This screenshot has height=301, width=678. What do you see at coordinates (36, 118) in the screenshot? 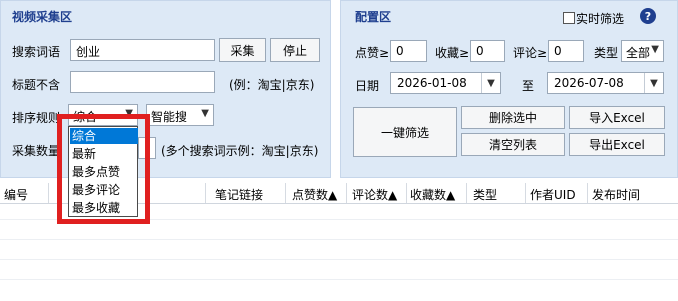
I see `sort-label: 排序规则` at bounding box center [36, 118].